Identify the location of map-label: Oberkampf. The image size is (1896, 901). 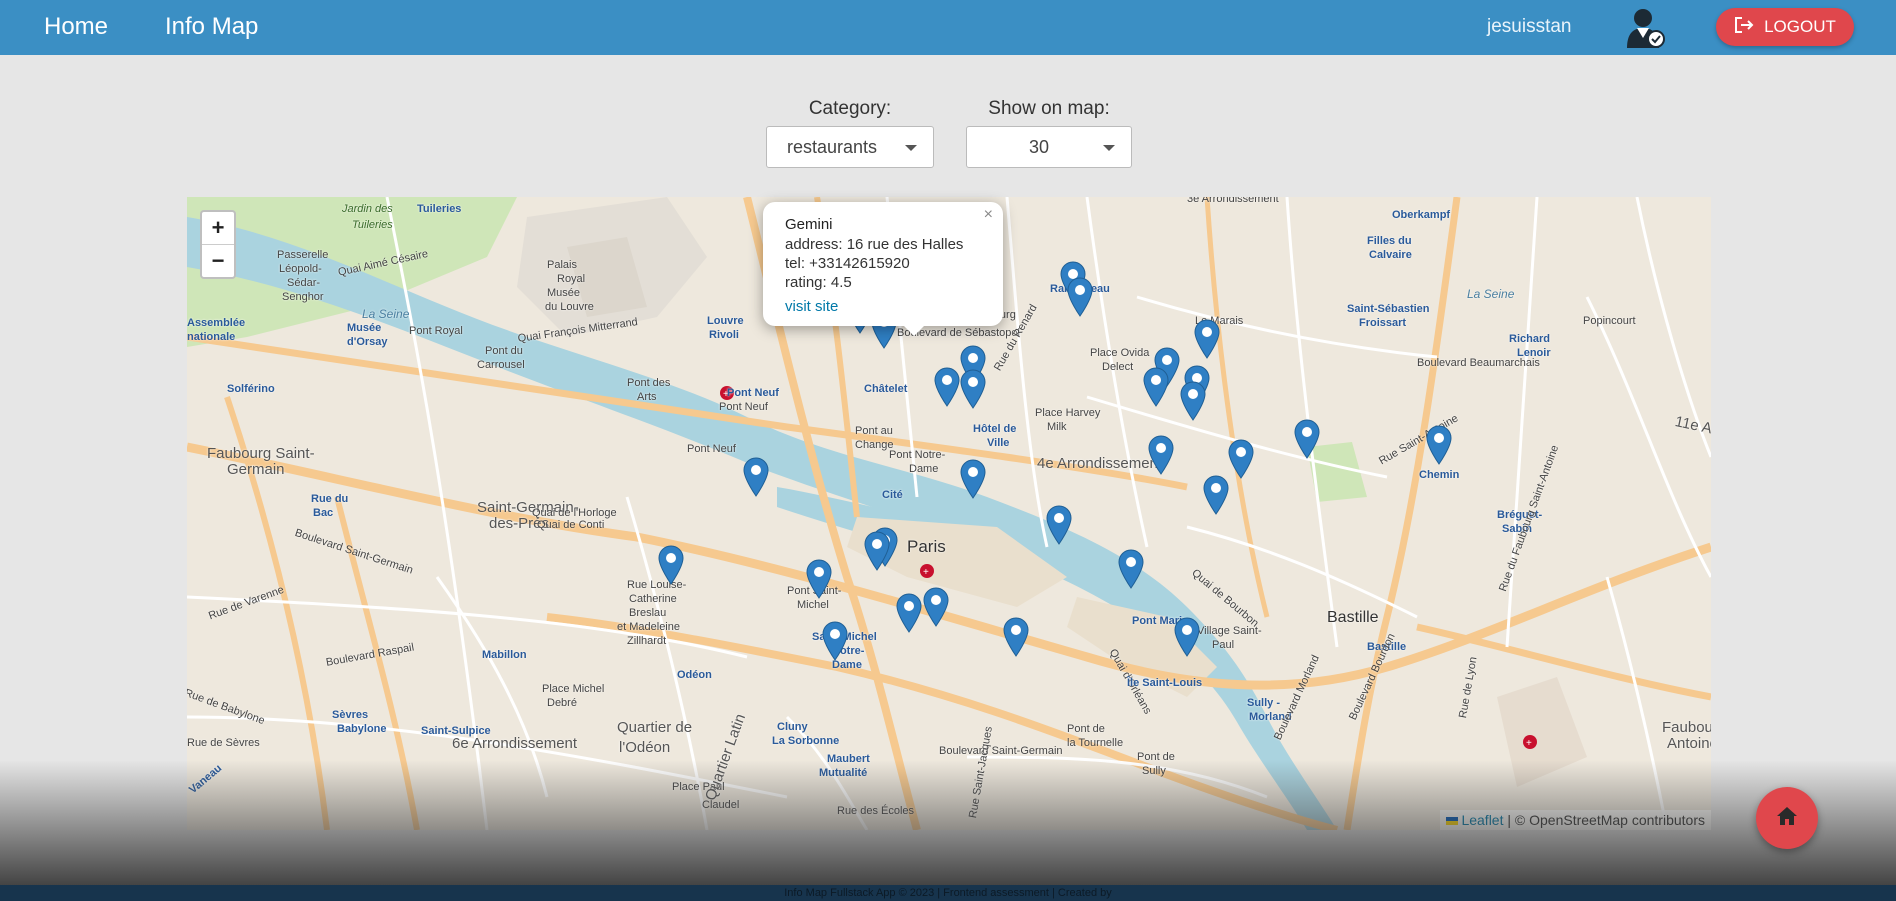
(1421, 215).